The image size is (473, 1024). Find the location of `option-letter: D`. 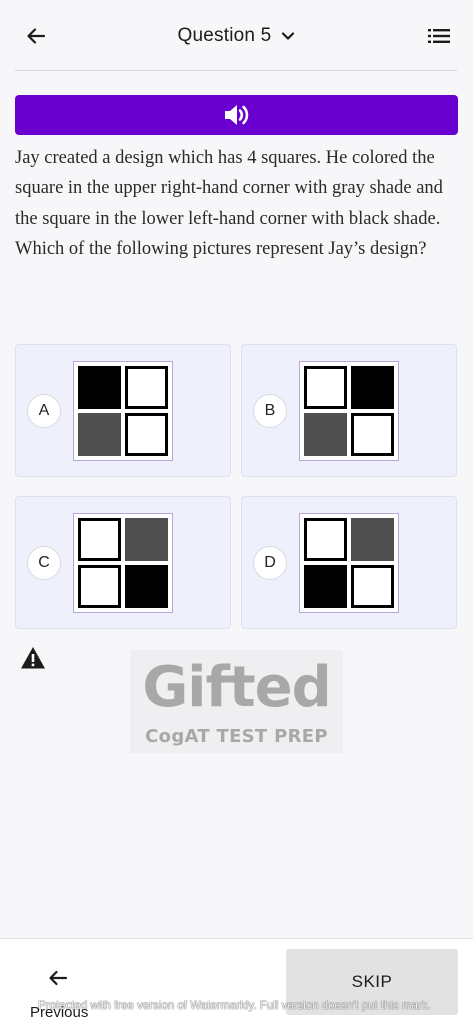

option-letter: D is located at coordinates (270, 562).